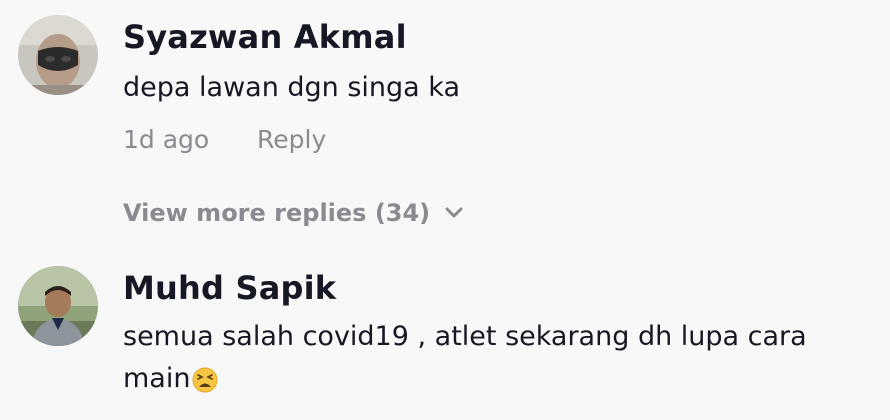 This screenshot has height=420, width=890. Describe the element at coordinates (291, 139) in the screenshot. I see `reply-button: Reply` at that location.